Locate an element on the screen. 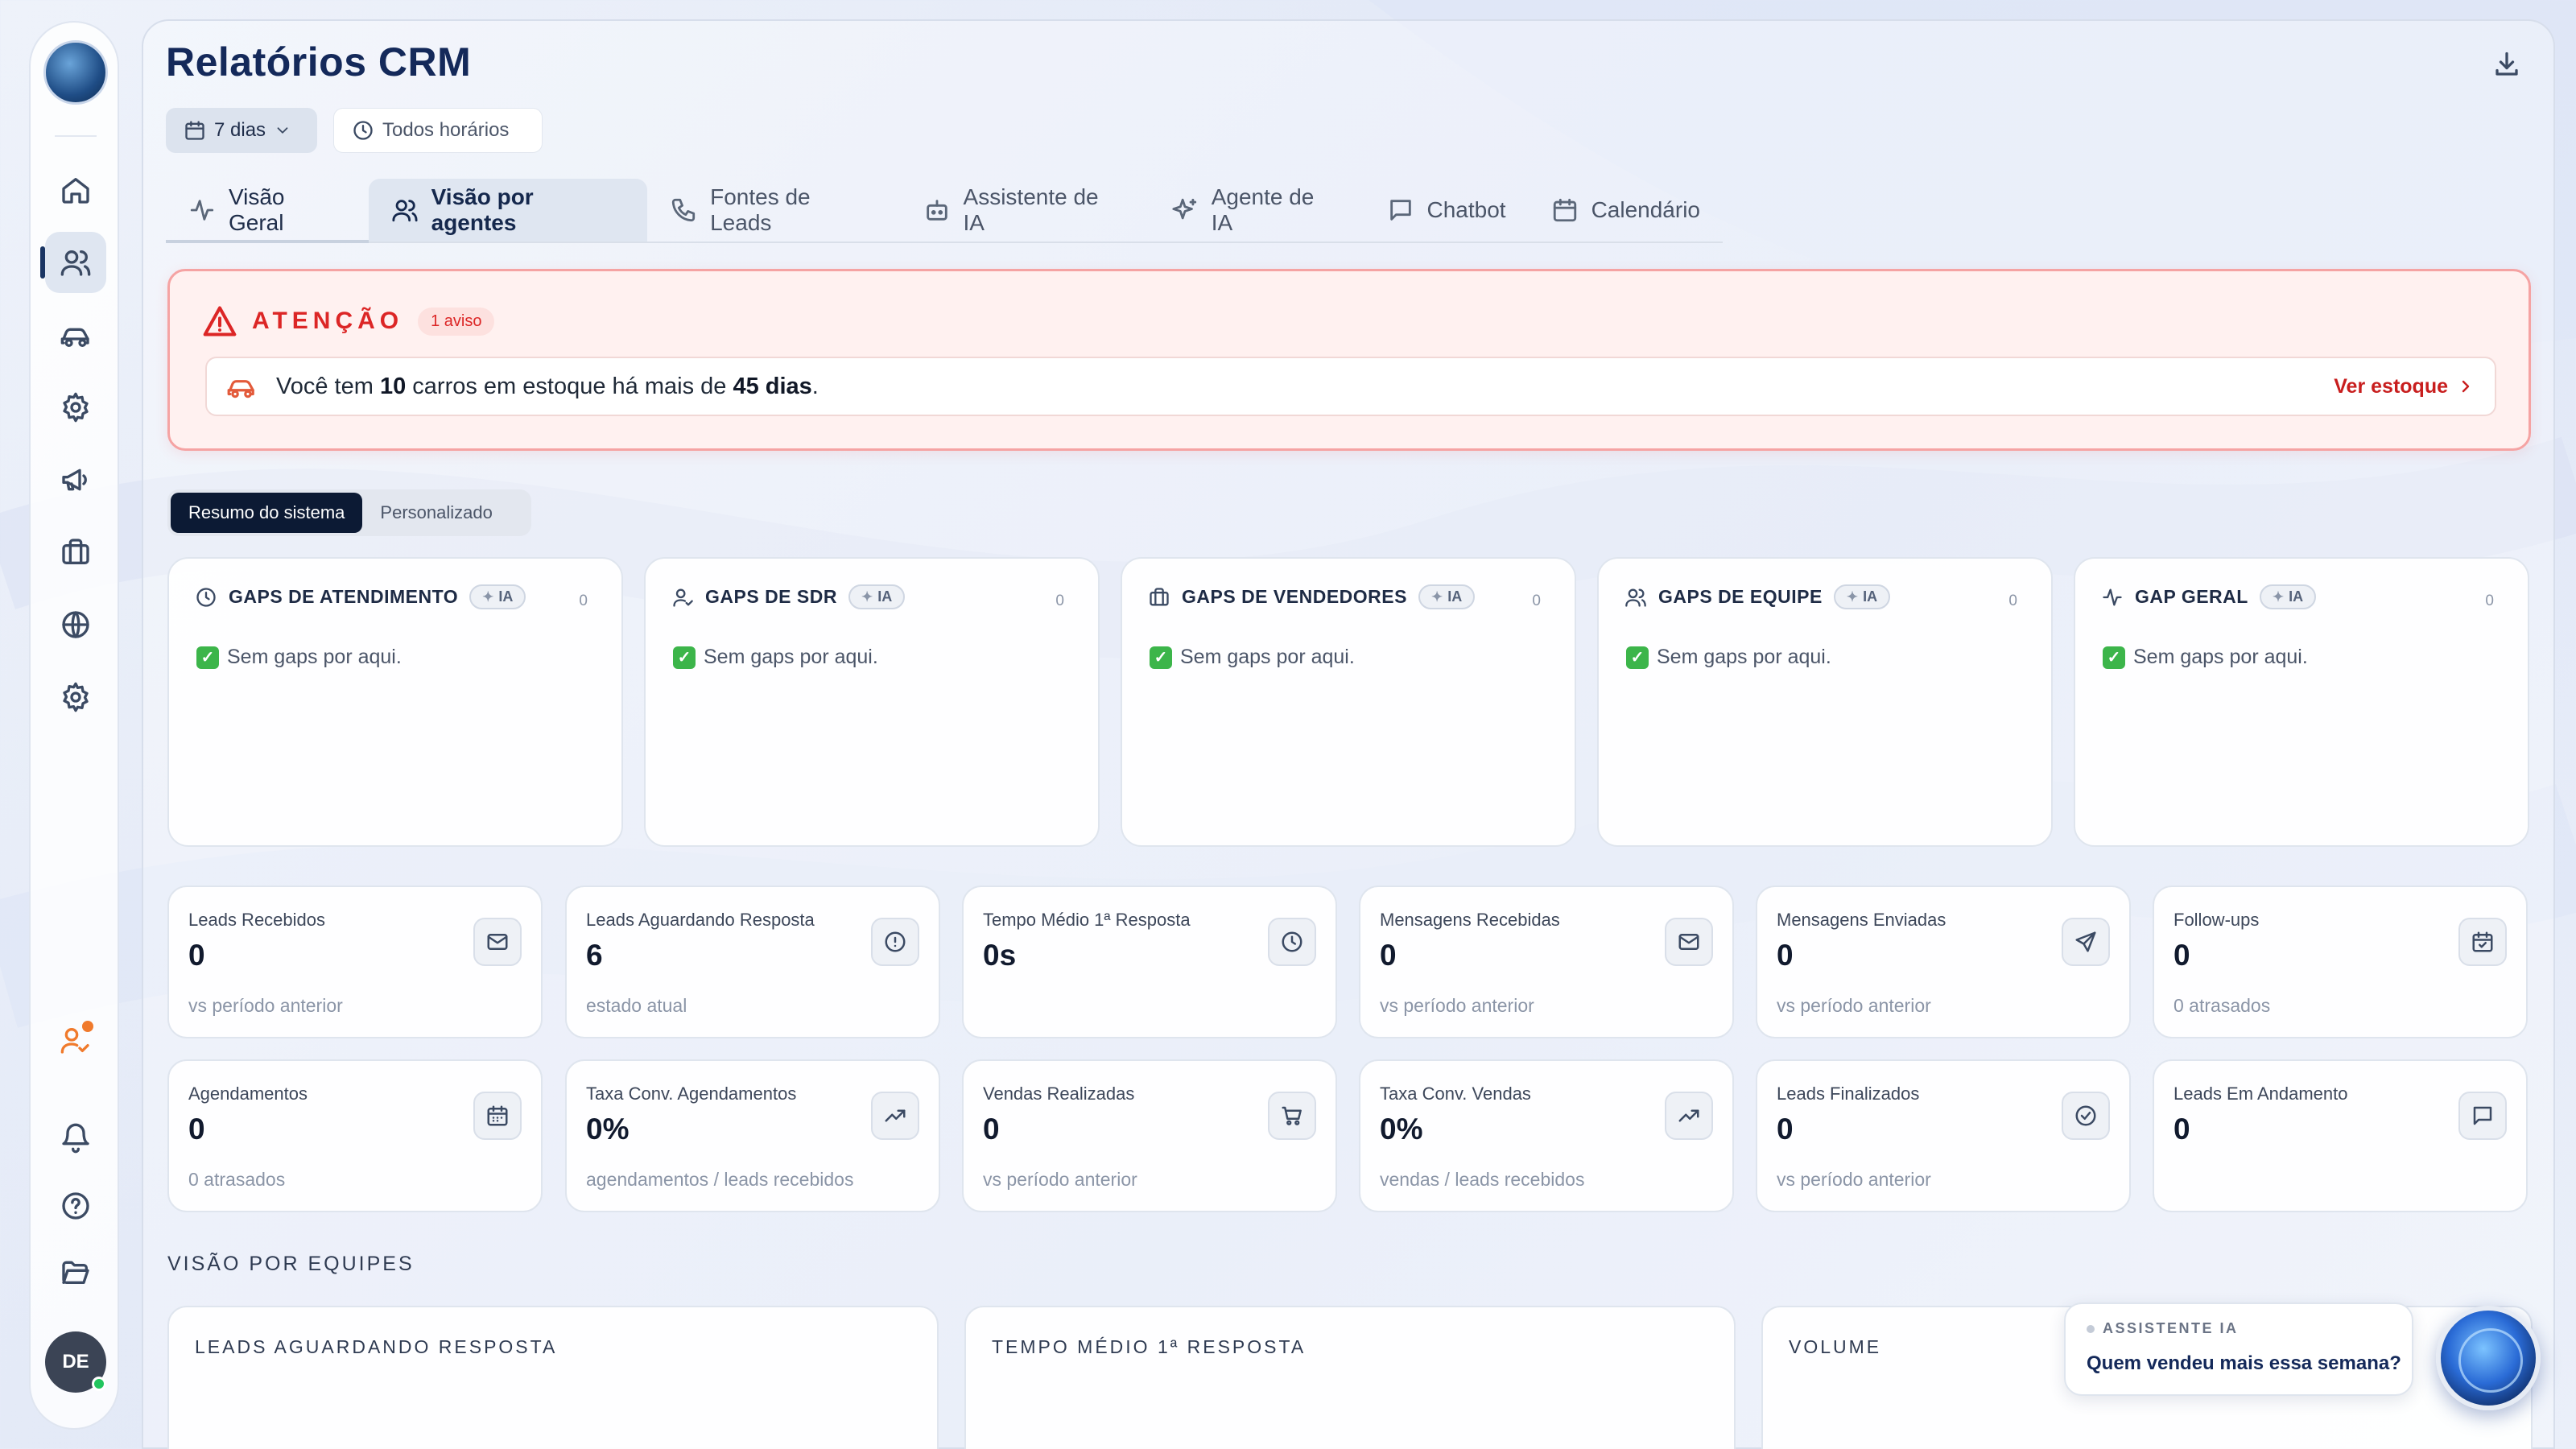 The width and height of the screenshot is (2576, 1449). trending-up-icon is located at coordinates (895, 1115).